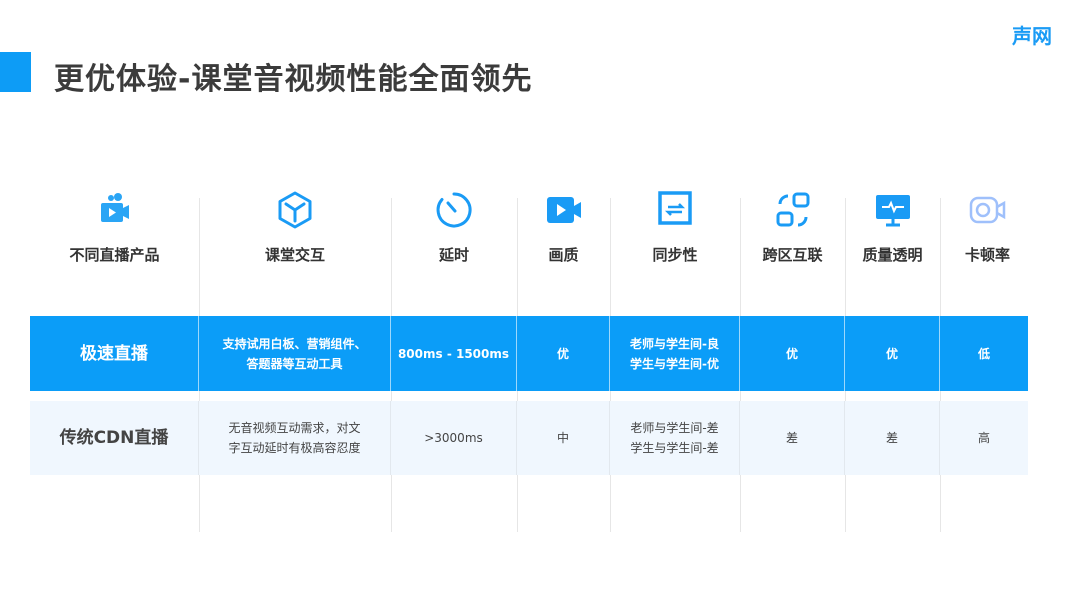 The height and width of the screenshot is (603, 1080). What do you see at coordinates (1032, 36) in the screenshot?
I see `brand-logo: 声网` at bounding box center [1032, 36].